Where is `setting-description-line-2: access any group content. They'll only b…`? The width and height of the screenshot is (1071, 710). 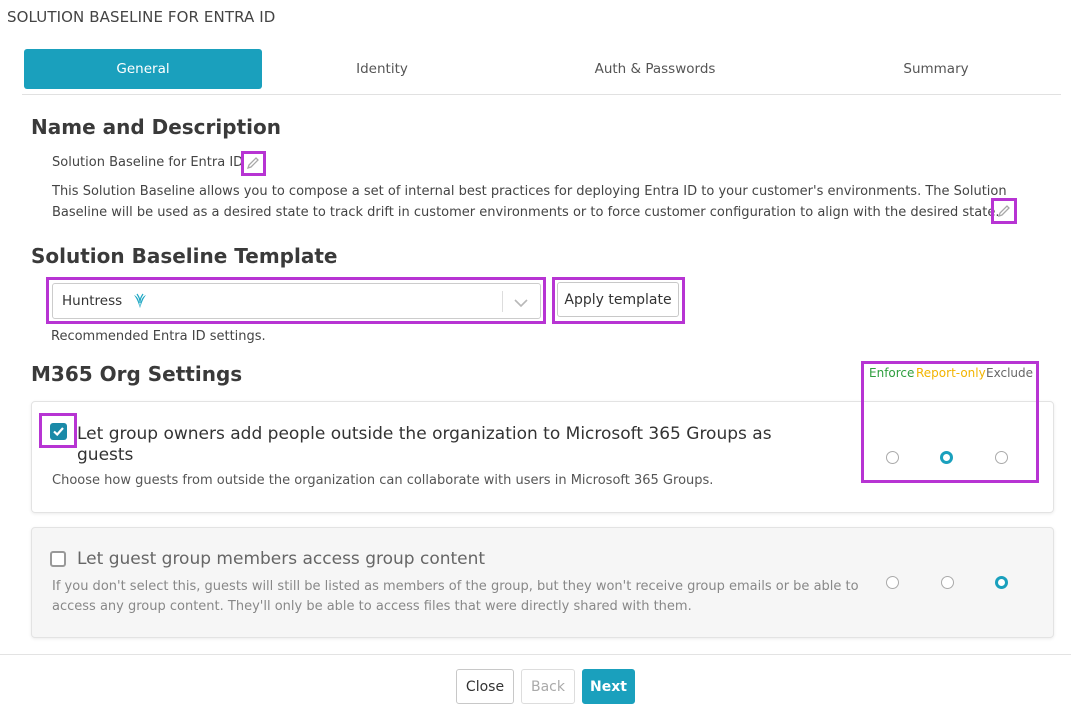 setting-description-line-2: access any group content. They'll only b… is located at coordinates (372, 606).